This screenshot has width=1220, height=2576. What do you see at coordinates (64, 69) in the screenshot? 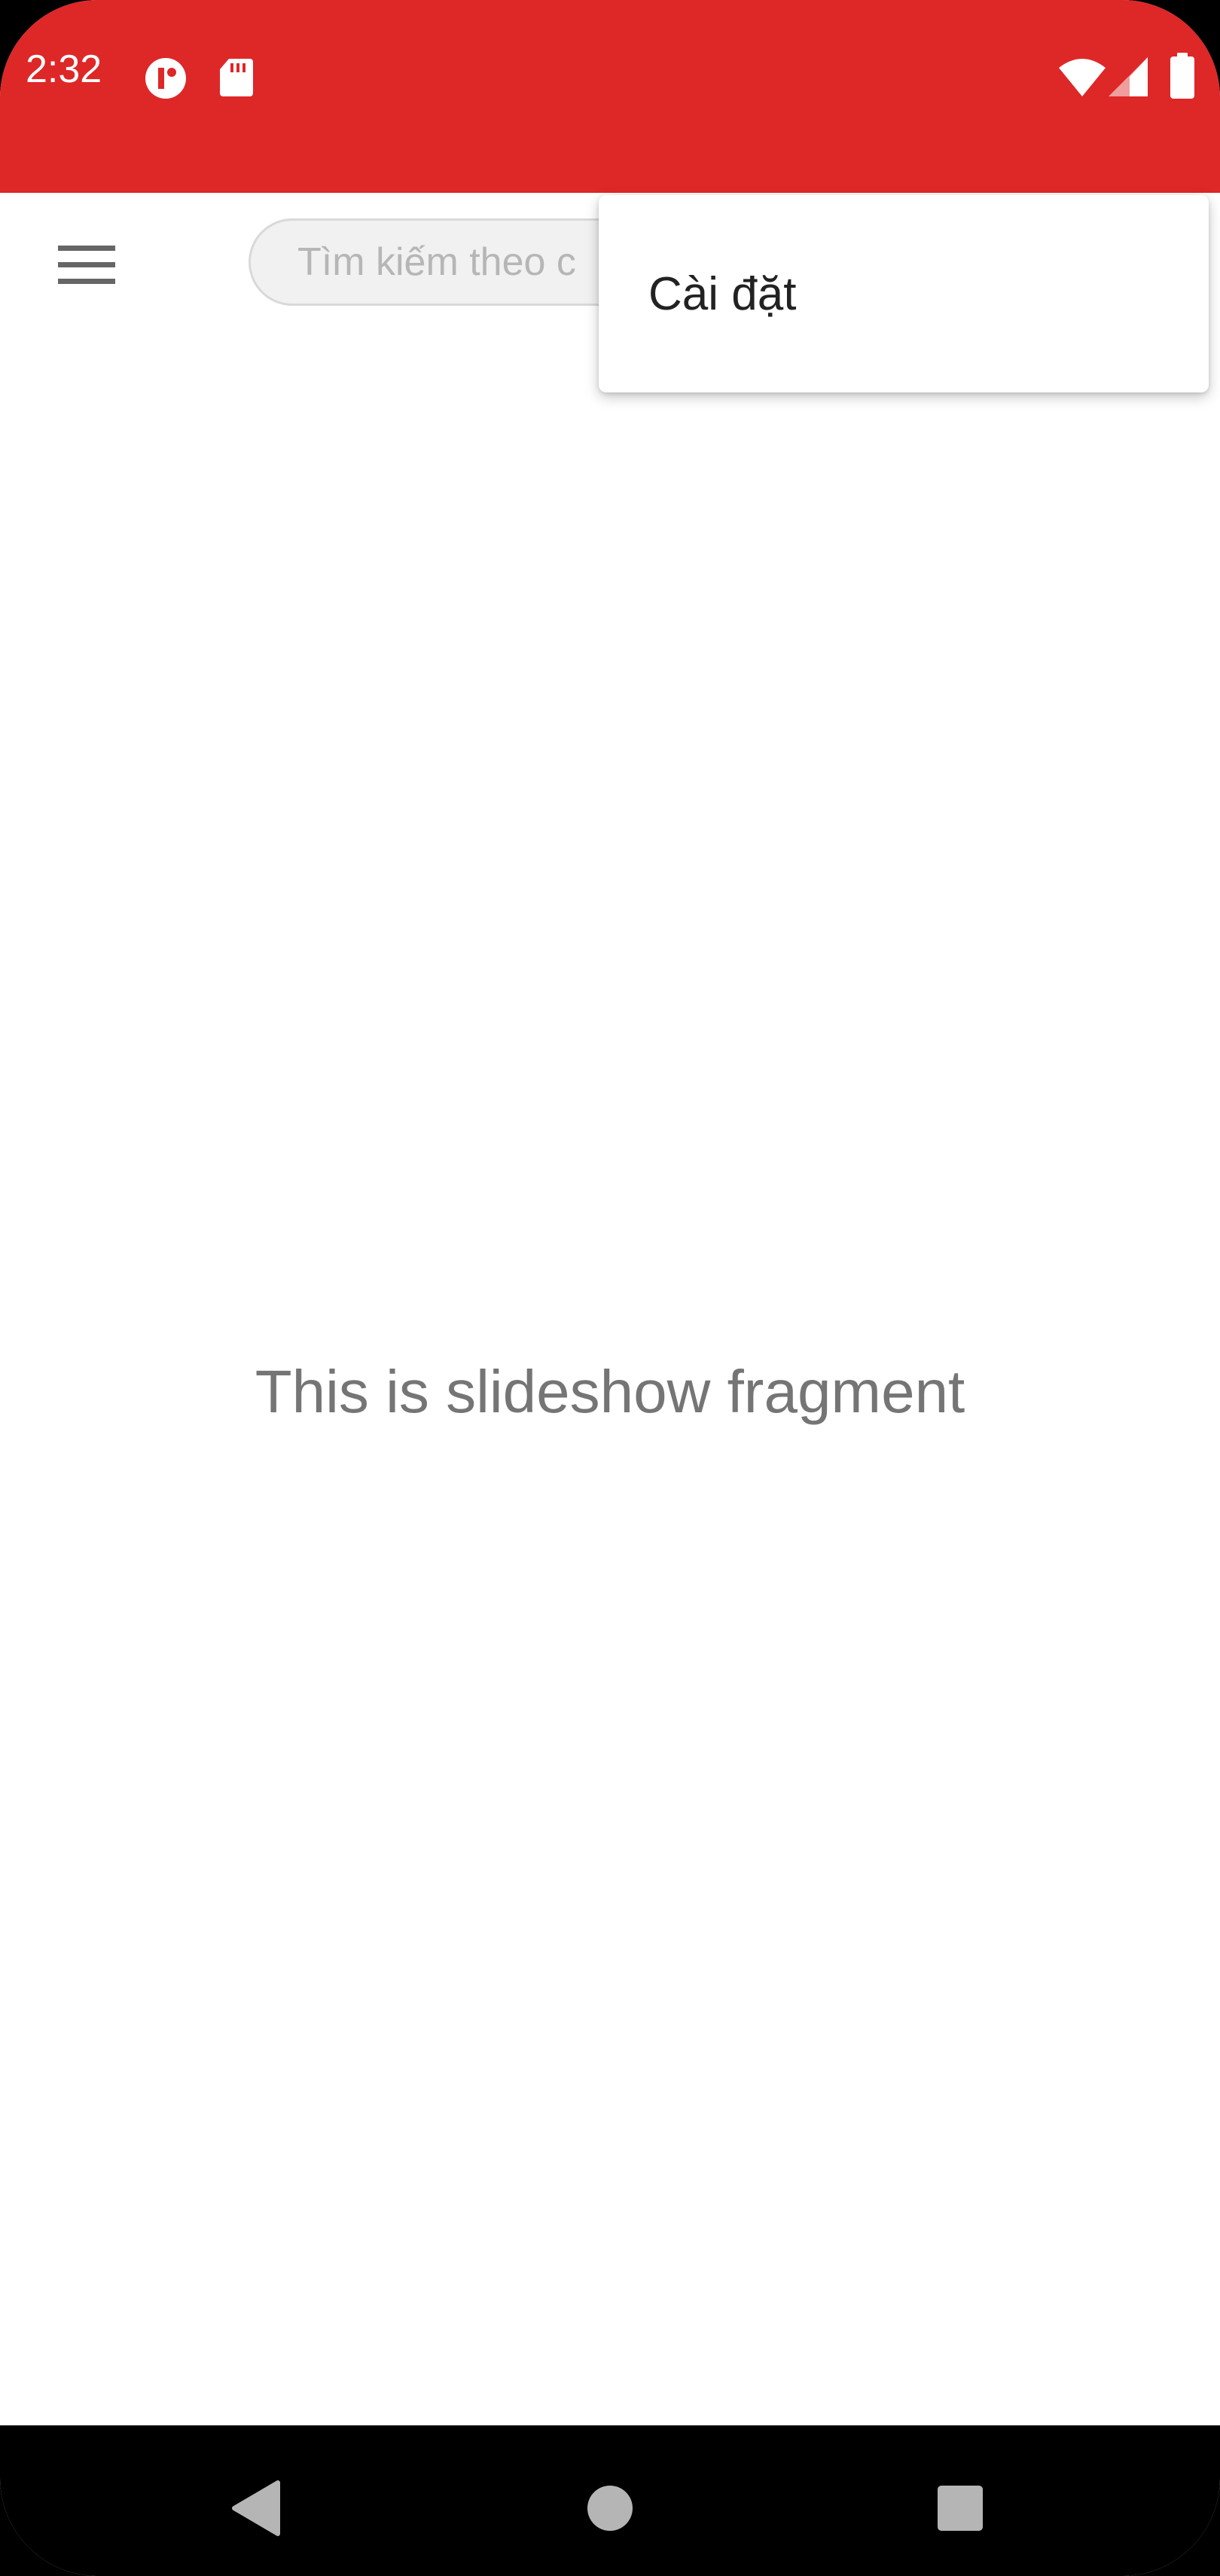
I see `status-time: 2:32` at bounding box center [64, 69].